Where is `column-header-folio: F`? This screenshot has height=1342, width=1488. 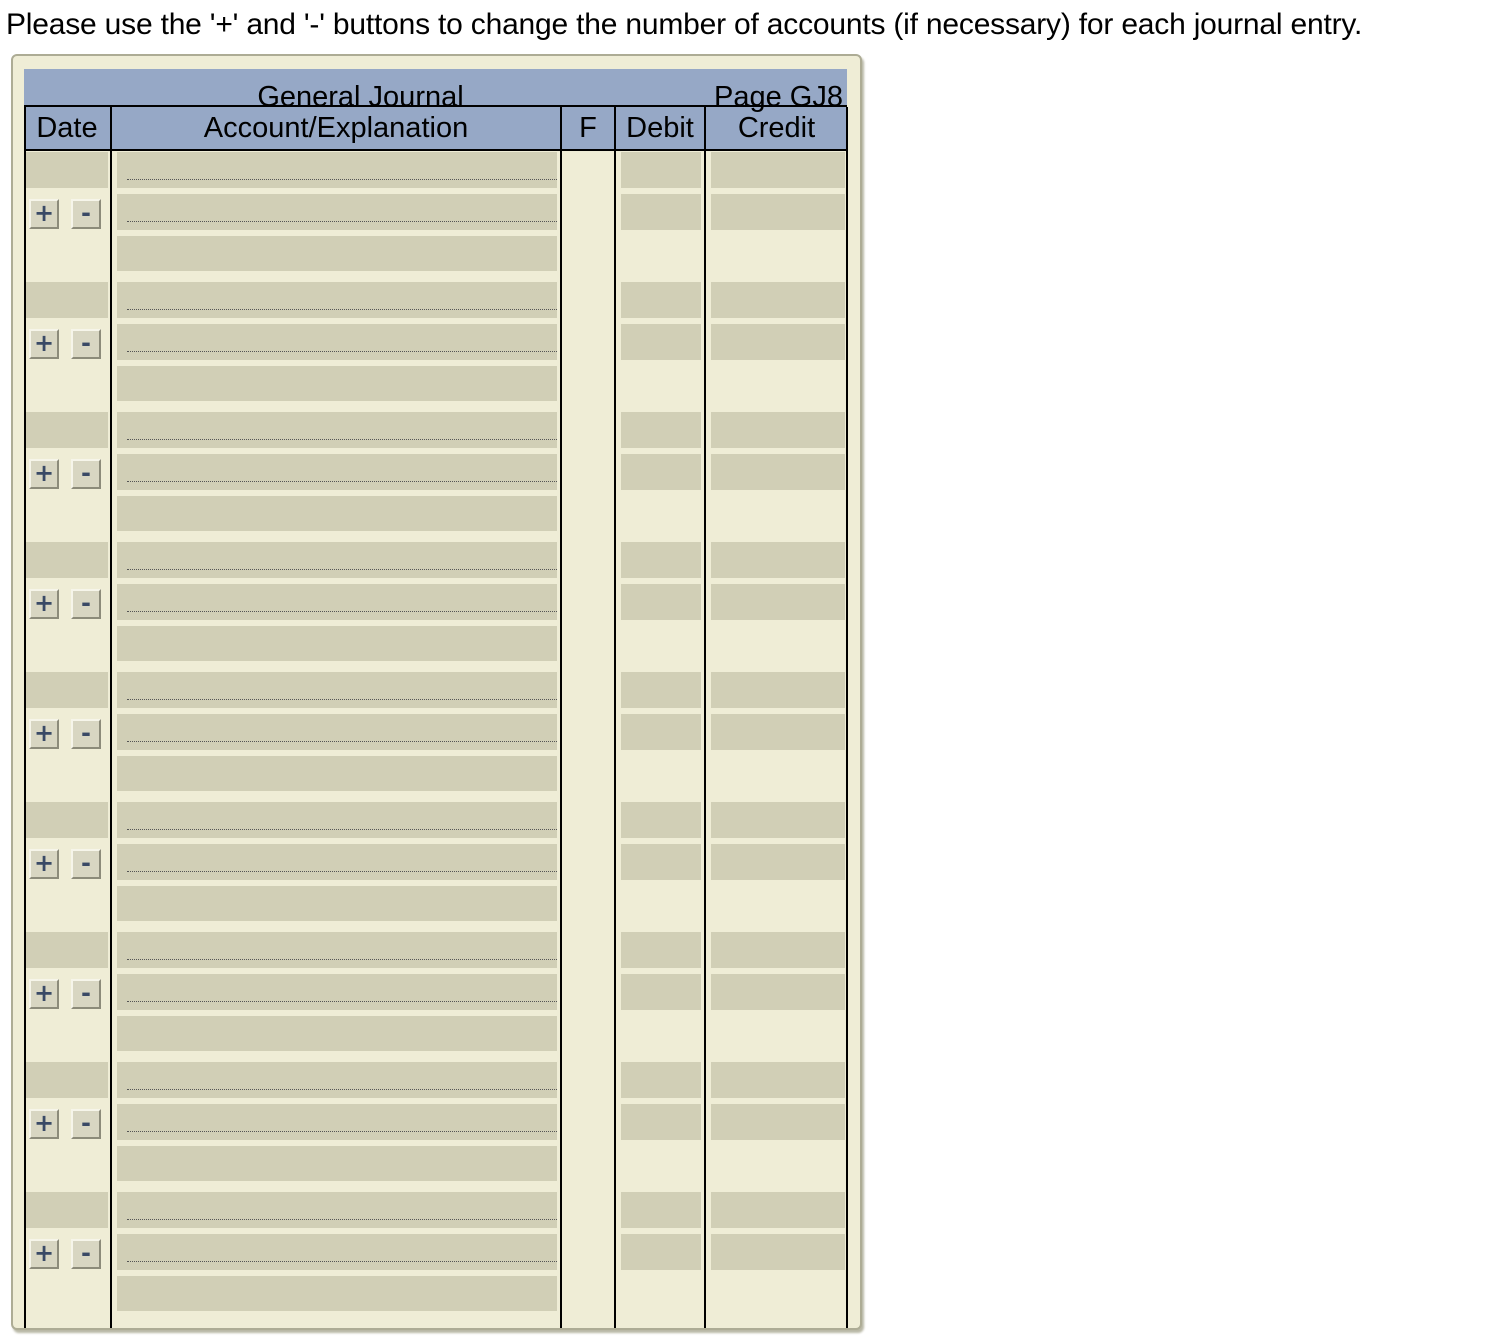 column-header-folio: F is located at coordinates (588, 128).